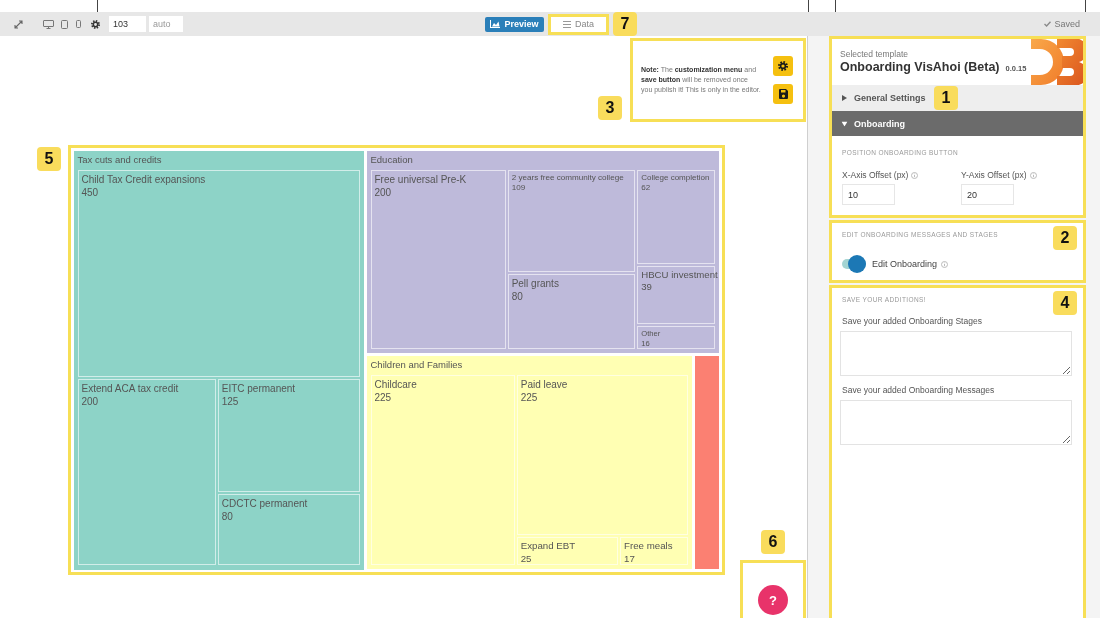  What do you see at coordinates (1067, 24) in the screenshot?
I see `saved-status: Saved` at bounding box center [1067, 24].